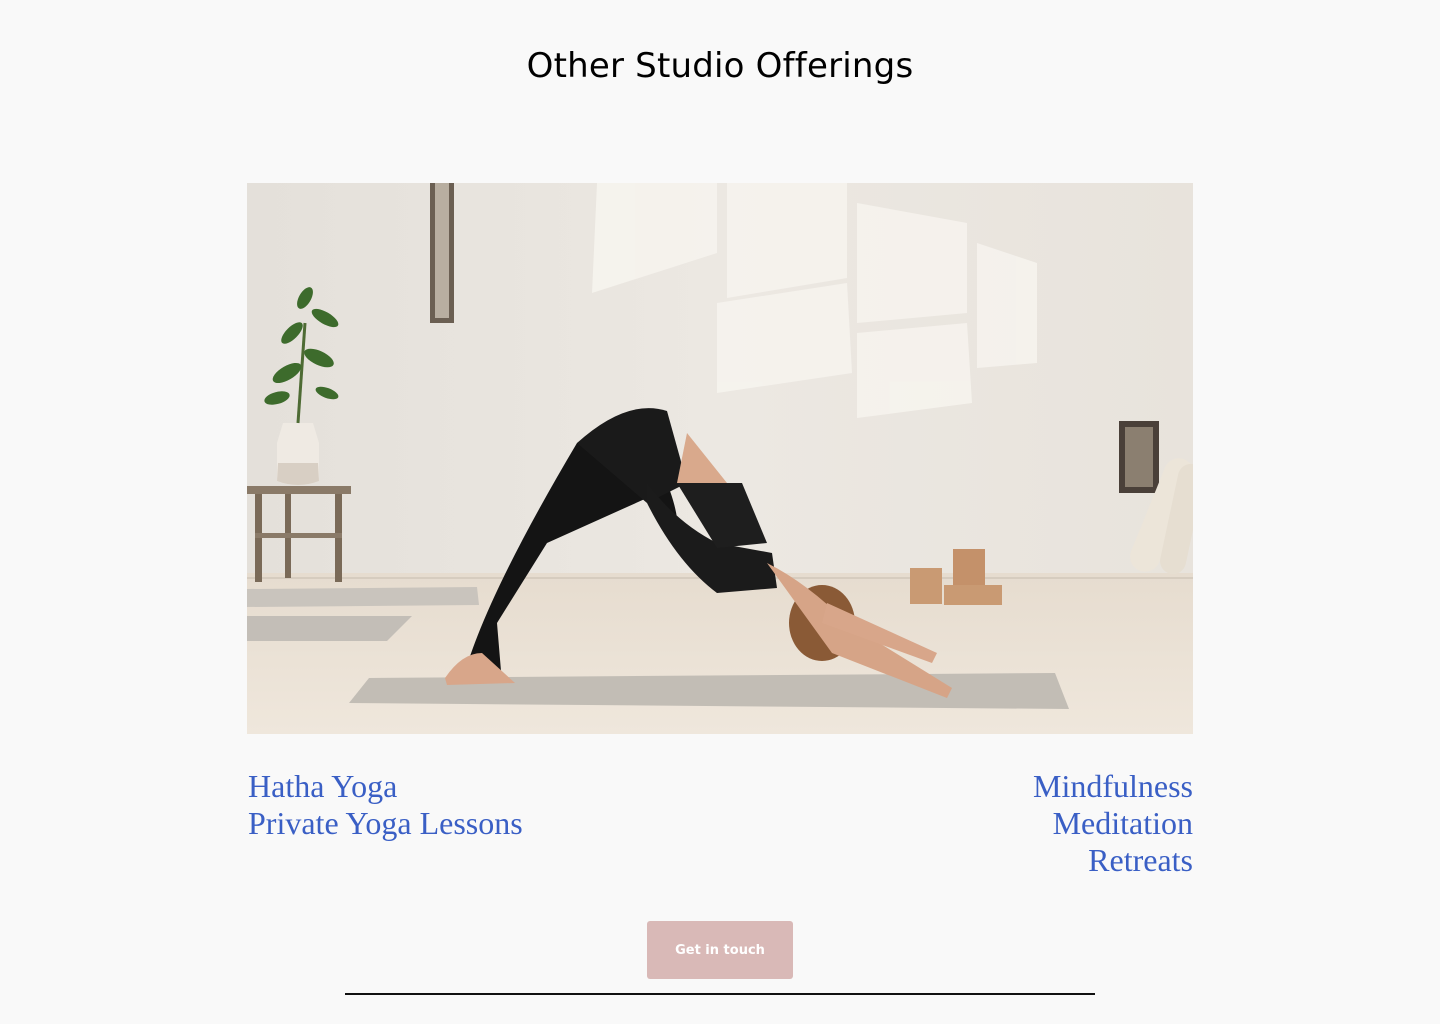  Describe the element at coordinates (720, 994) in the screenshot. I see `footer-divider` at that location.